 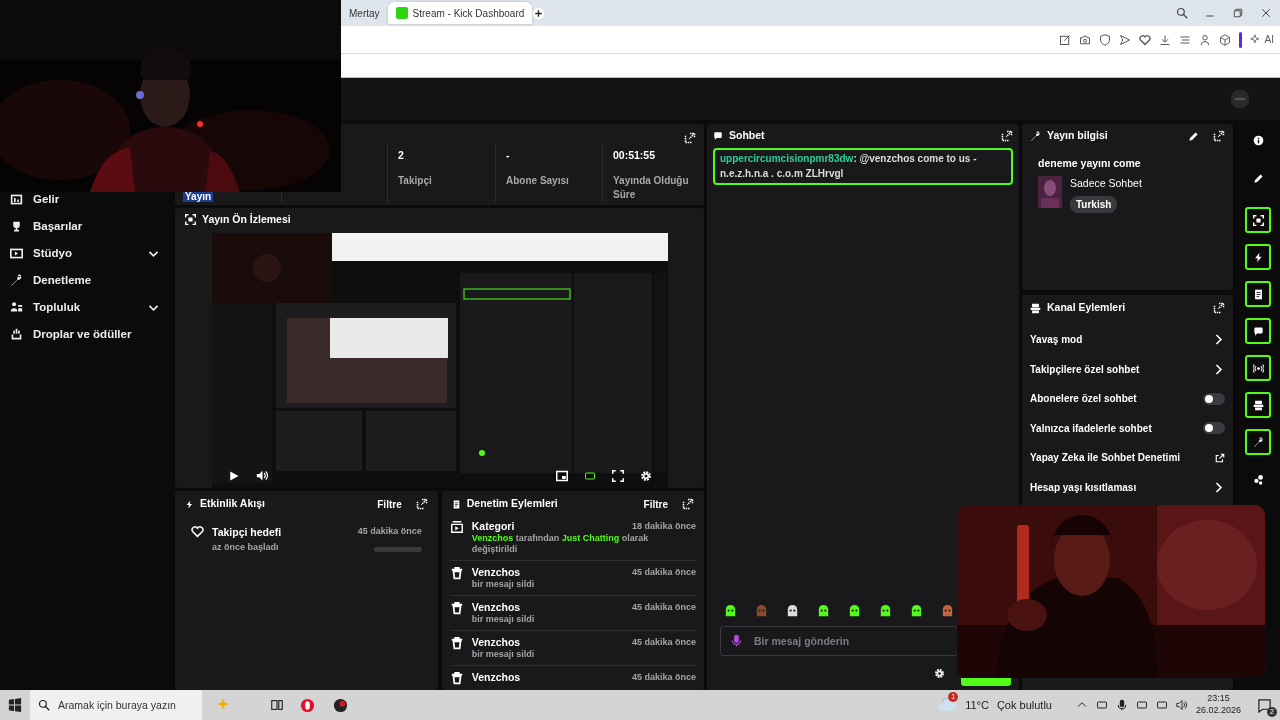 I want to click on sidebar-item: Topluluk, so click(x=85, y=307).